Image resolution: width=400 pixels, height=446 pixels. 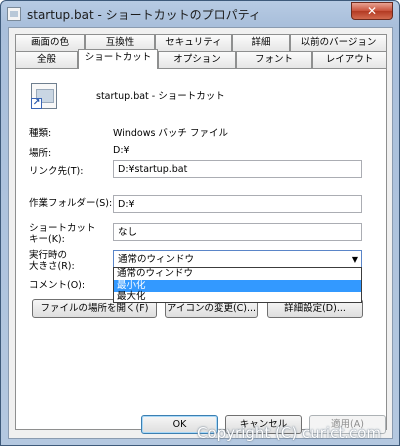 What do you see at coordinates (372, 11) in the screenshot?
I see `close-button: ✕` at bounding box center [372, 11].